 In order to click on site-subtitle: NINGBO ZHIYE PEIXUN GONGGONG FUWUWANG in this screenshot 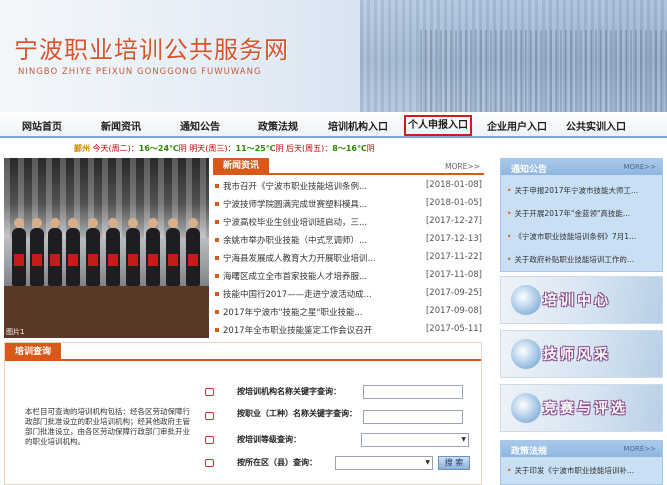, I will do `click(140, 72)`.